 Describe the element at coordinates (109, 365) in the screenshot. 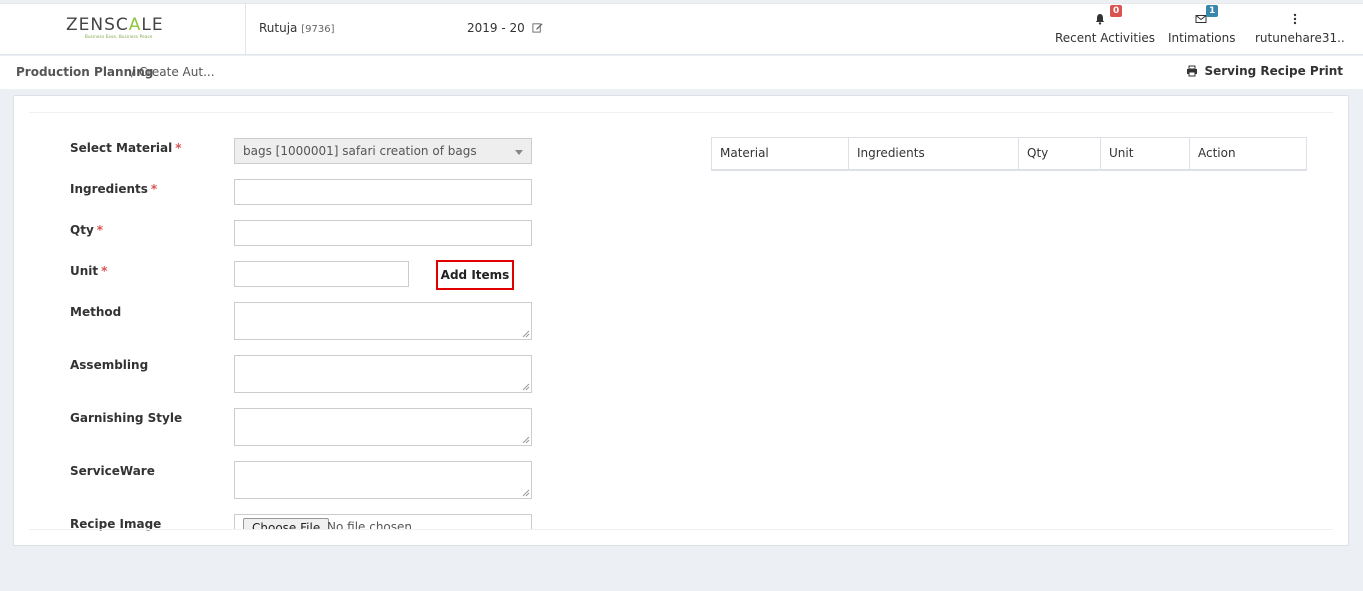

I see `assembling-label: Assembling` at that location.